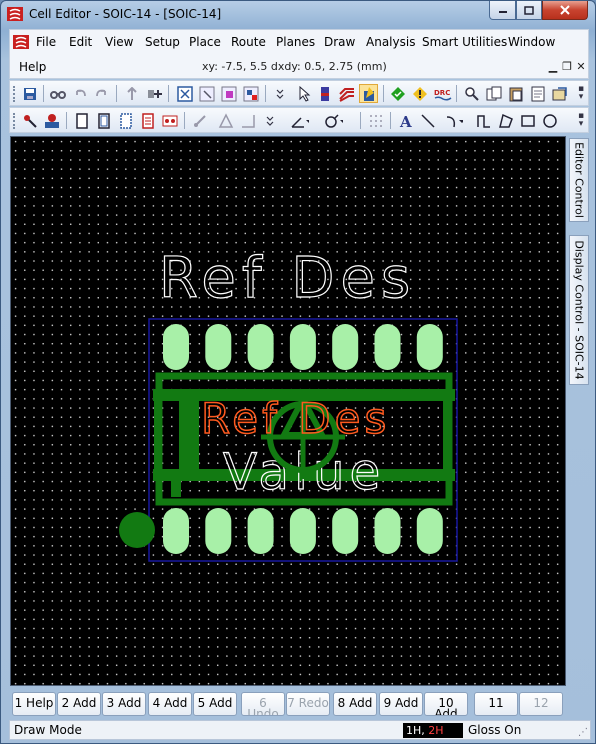 The width and height of the screenshot is (596, 744). Describe the element at coordinates (549, 120) in the screenshot. I see `circle-button` at that location.